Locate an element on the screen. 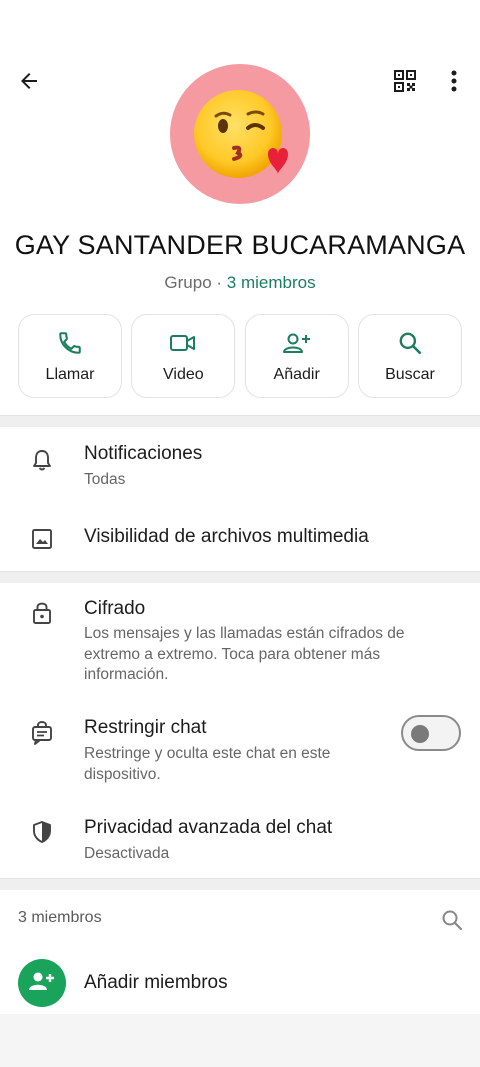  encryption-title: Cifrado is located at coordinates (115, 608).